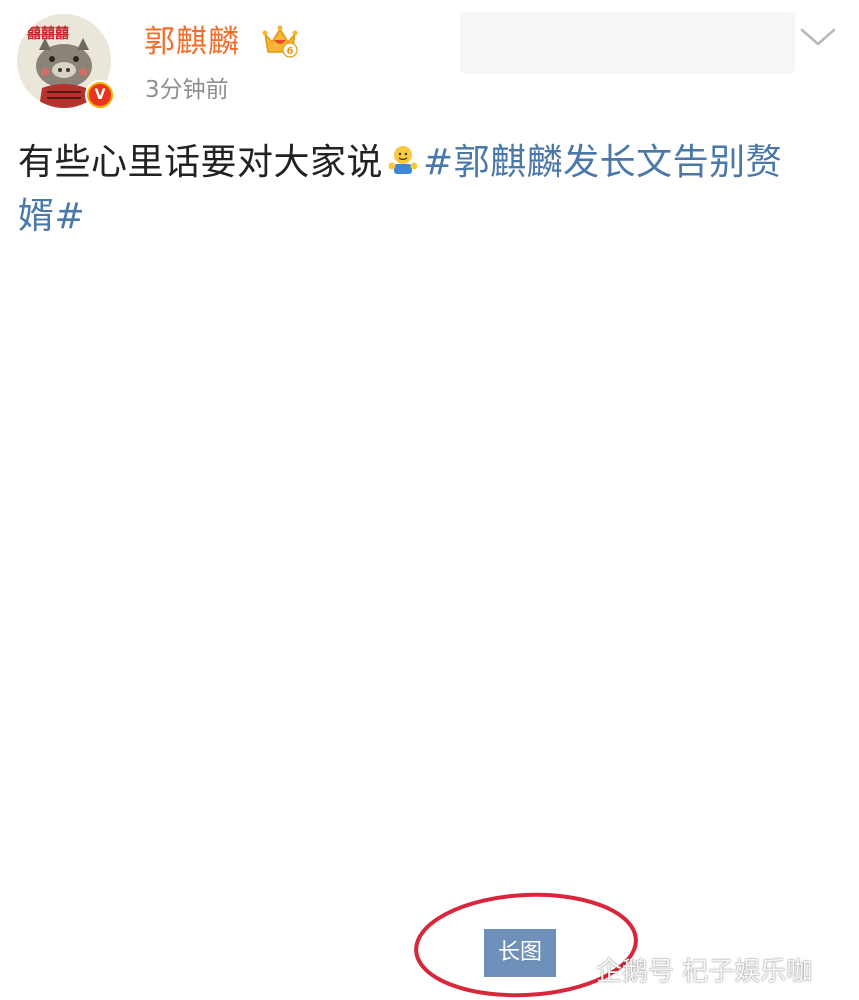 The height and width of the screenshot is (1000, 859). Describe the element at coordinates (280, 41) in the screenshot. I see `vip-crown-icon: 6` at that location.